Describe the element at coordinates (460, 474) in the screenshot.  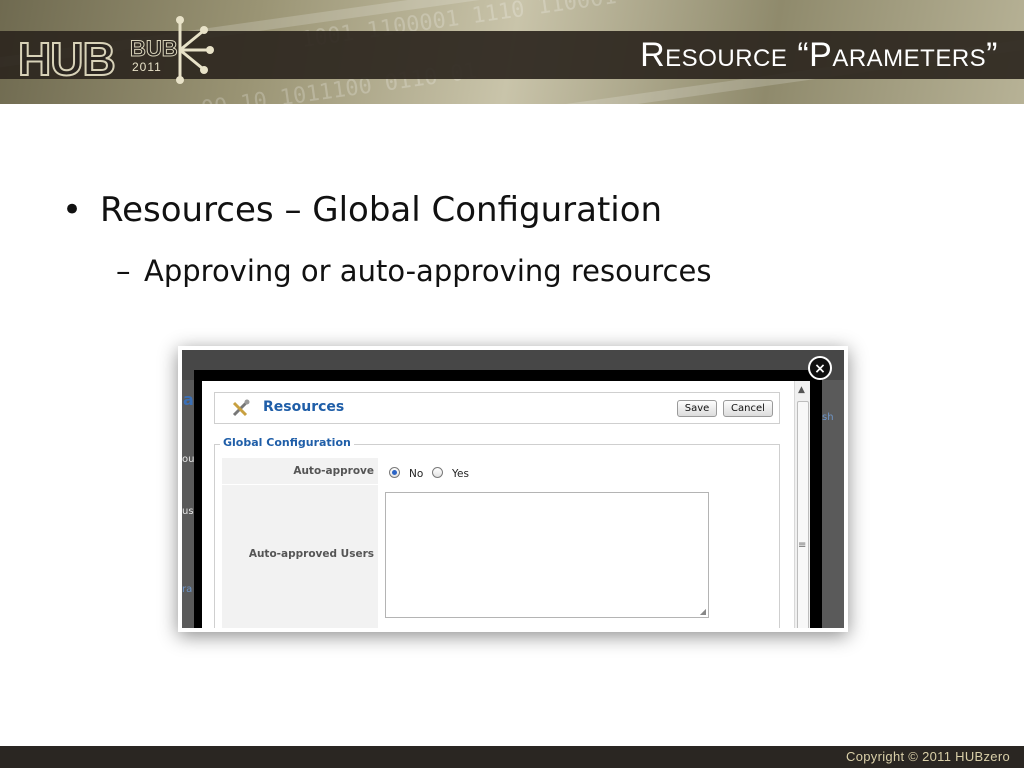
I see `auto-approve-yes-label: Yes` at that location.